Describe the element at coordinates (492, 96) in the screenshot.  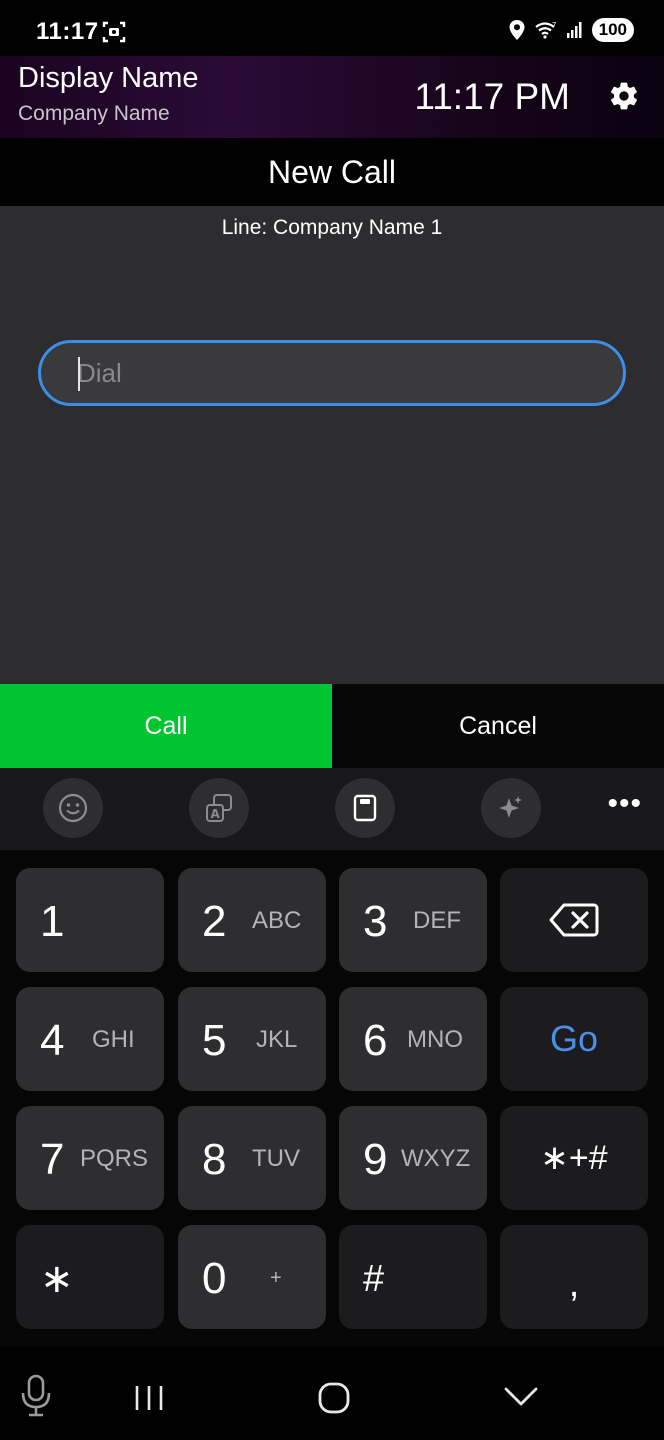
I see `header-clock: 11:17 PM` at that location.